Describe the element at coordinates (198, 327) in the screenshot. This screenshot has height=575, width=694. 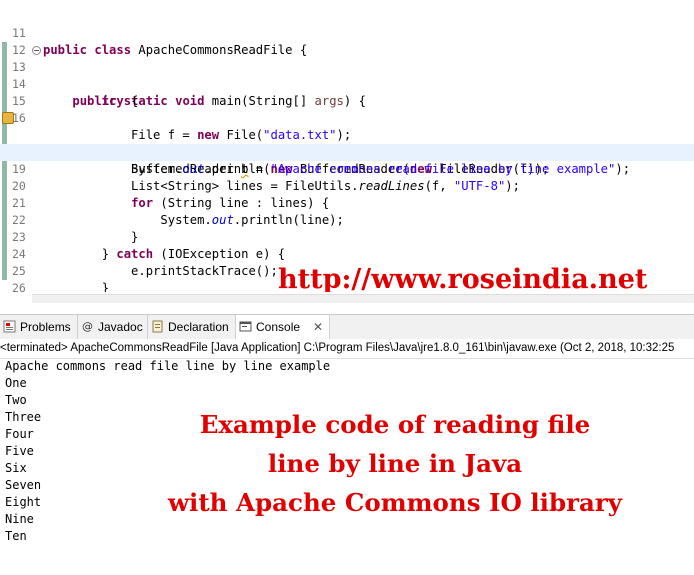
I see `tab-label: Declaration` at that location.